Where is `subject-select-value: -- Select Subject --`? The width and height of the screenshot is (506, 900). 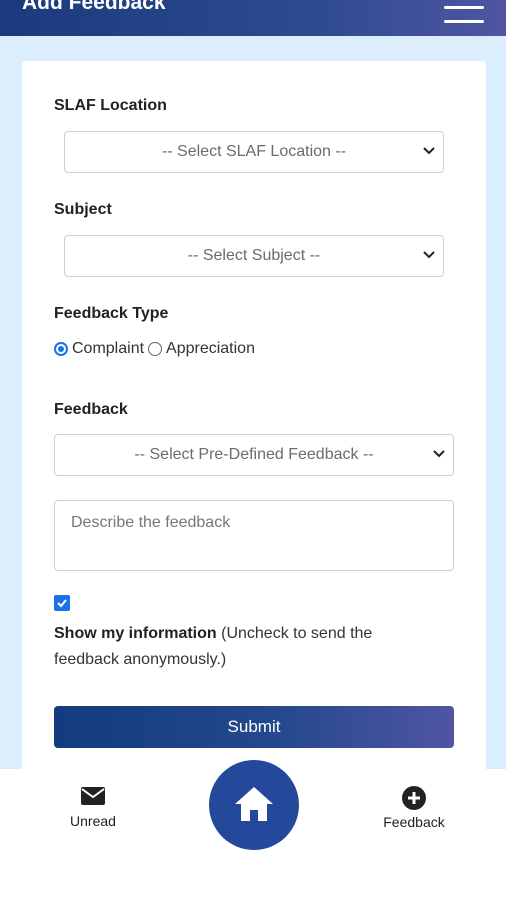
subject-select-value: -- Select Subject -- is located at coordinates (254, 255).